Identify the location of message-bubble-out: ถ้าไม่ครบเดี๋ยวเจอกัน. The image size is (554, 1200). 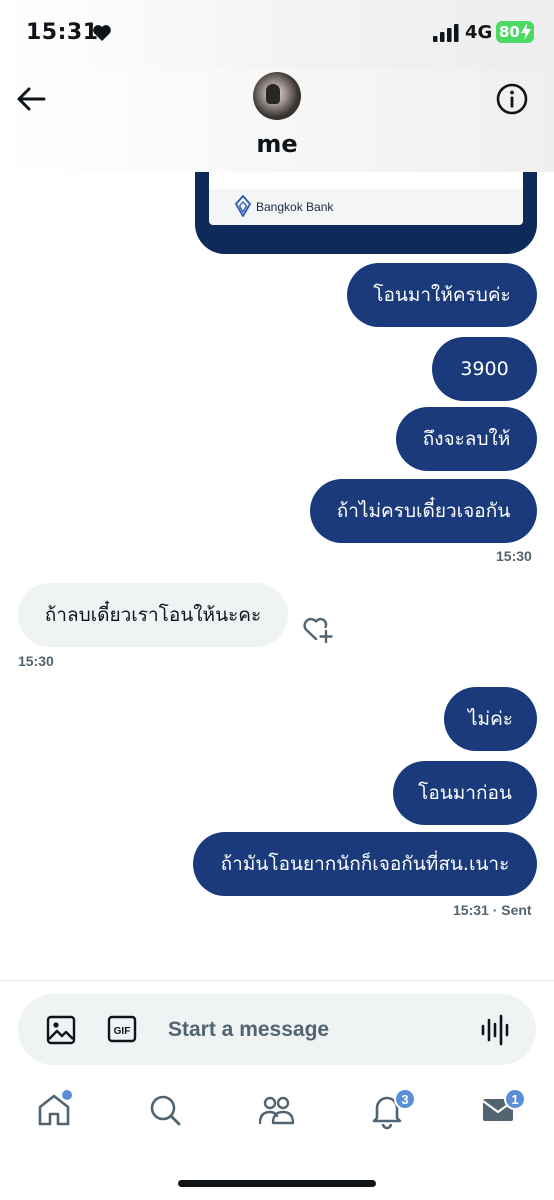
(423, 511).